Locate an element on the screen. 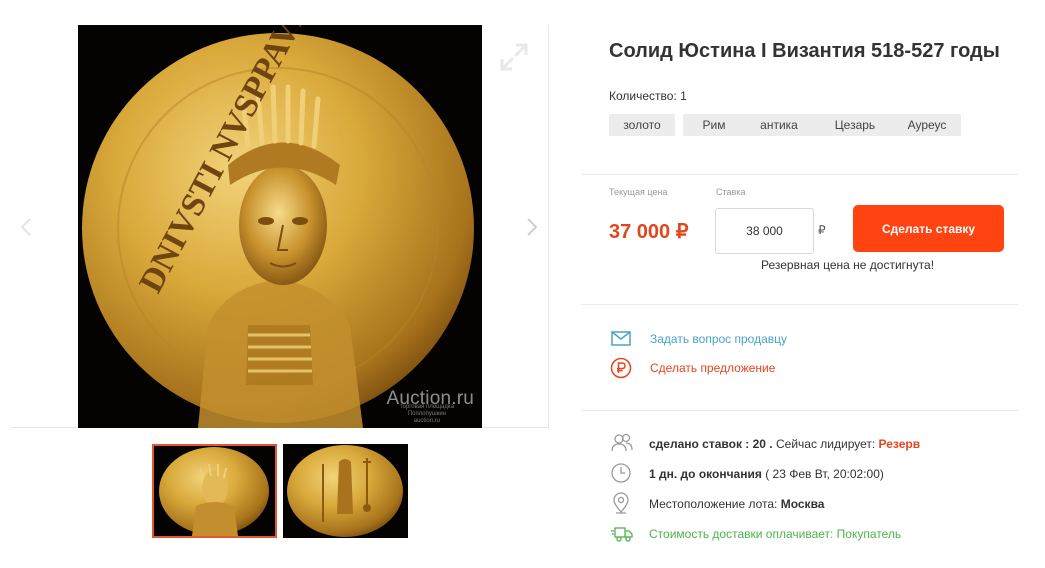  chevron-right-icon is located at coordinates (532, 227).